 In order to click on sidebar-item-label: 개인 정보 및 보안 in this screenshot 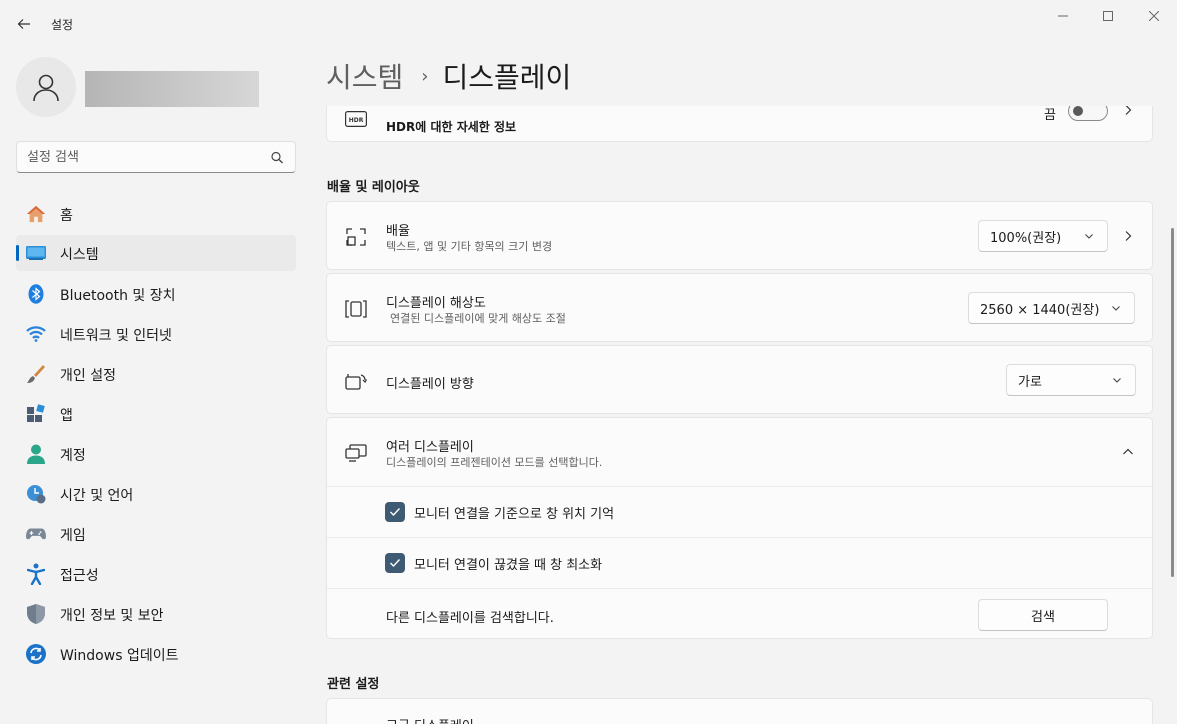, I will do `click(112, 616)`.